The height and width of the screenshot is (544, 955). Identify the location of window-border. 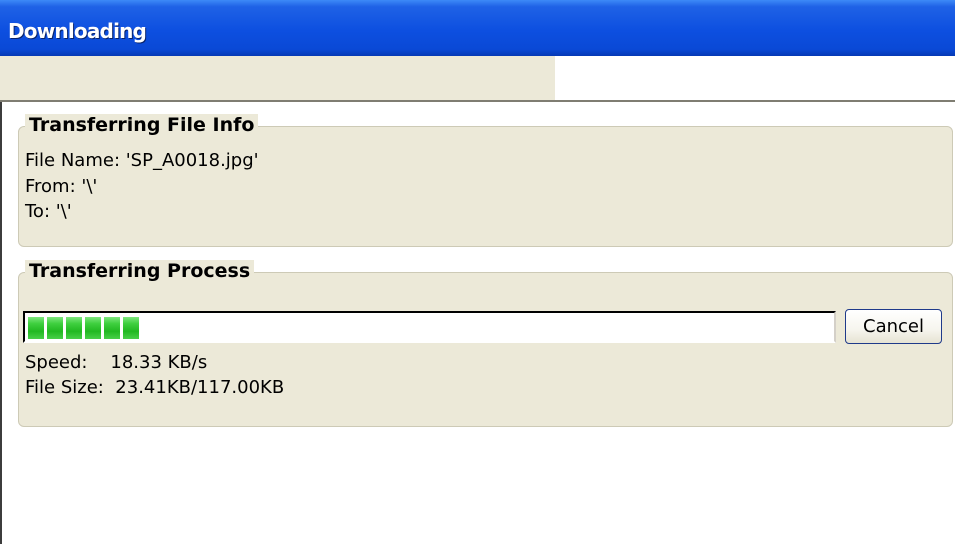
(1, 323).